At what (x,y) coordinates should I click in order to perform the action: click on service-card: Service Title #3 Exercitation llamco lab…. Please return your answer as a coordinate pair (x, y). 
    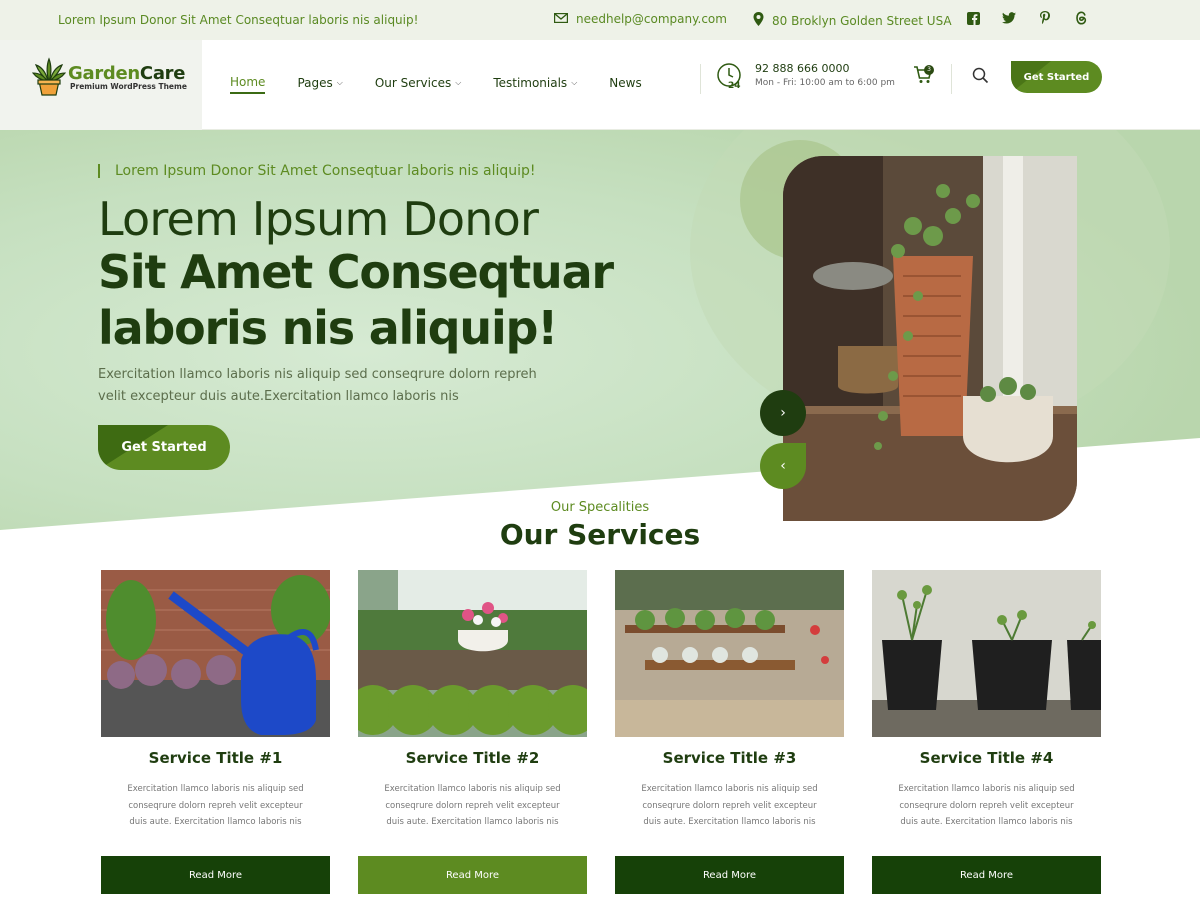
    Looking at the image, I should click on (729, 732).